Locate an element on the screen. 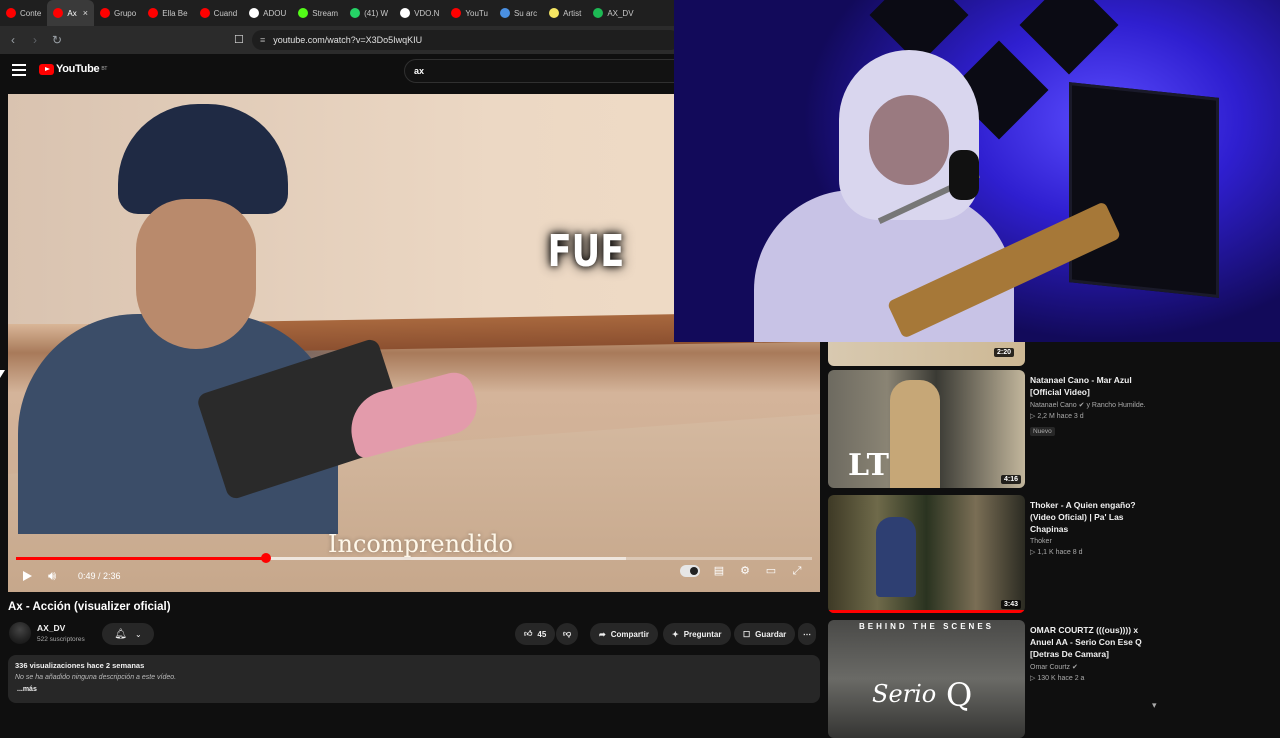 The image size is (1280, 738). autoplay-toggle is located at coordinates (690, 571).